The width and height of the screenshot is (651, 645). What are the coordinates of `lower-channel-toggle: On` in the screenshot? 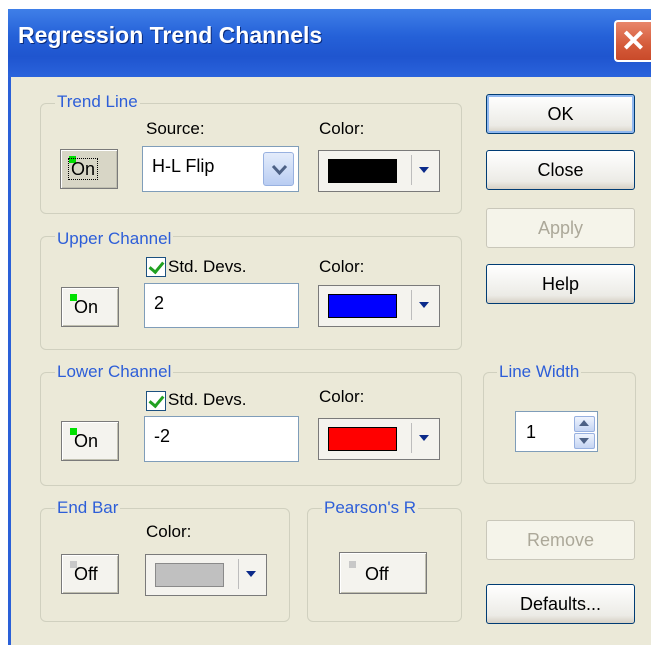 It's located at (90, 441).